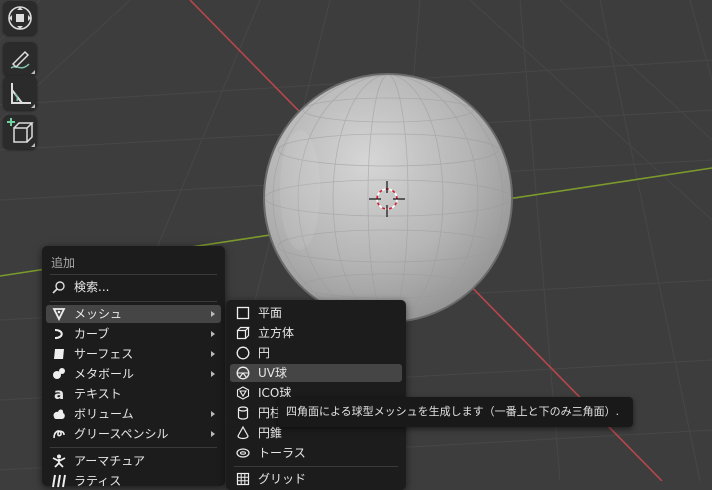 The image size is (712, 490). Describe the element at coordinates (316, 453) in the screenshot. I see `menu-item-torus: トーラス` at that location.